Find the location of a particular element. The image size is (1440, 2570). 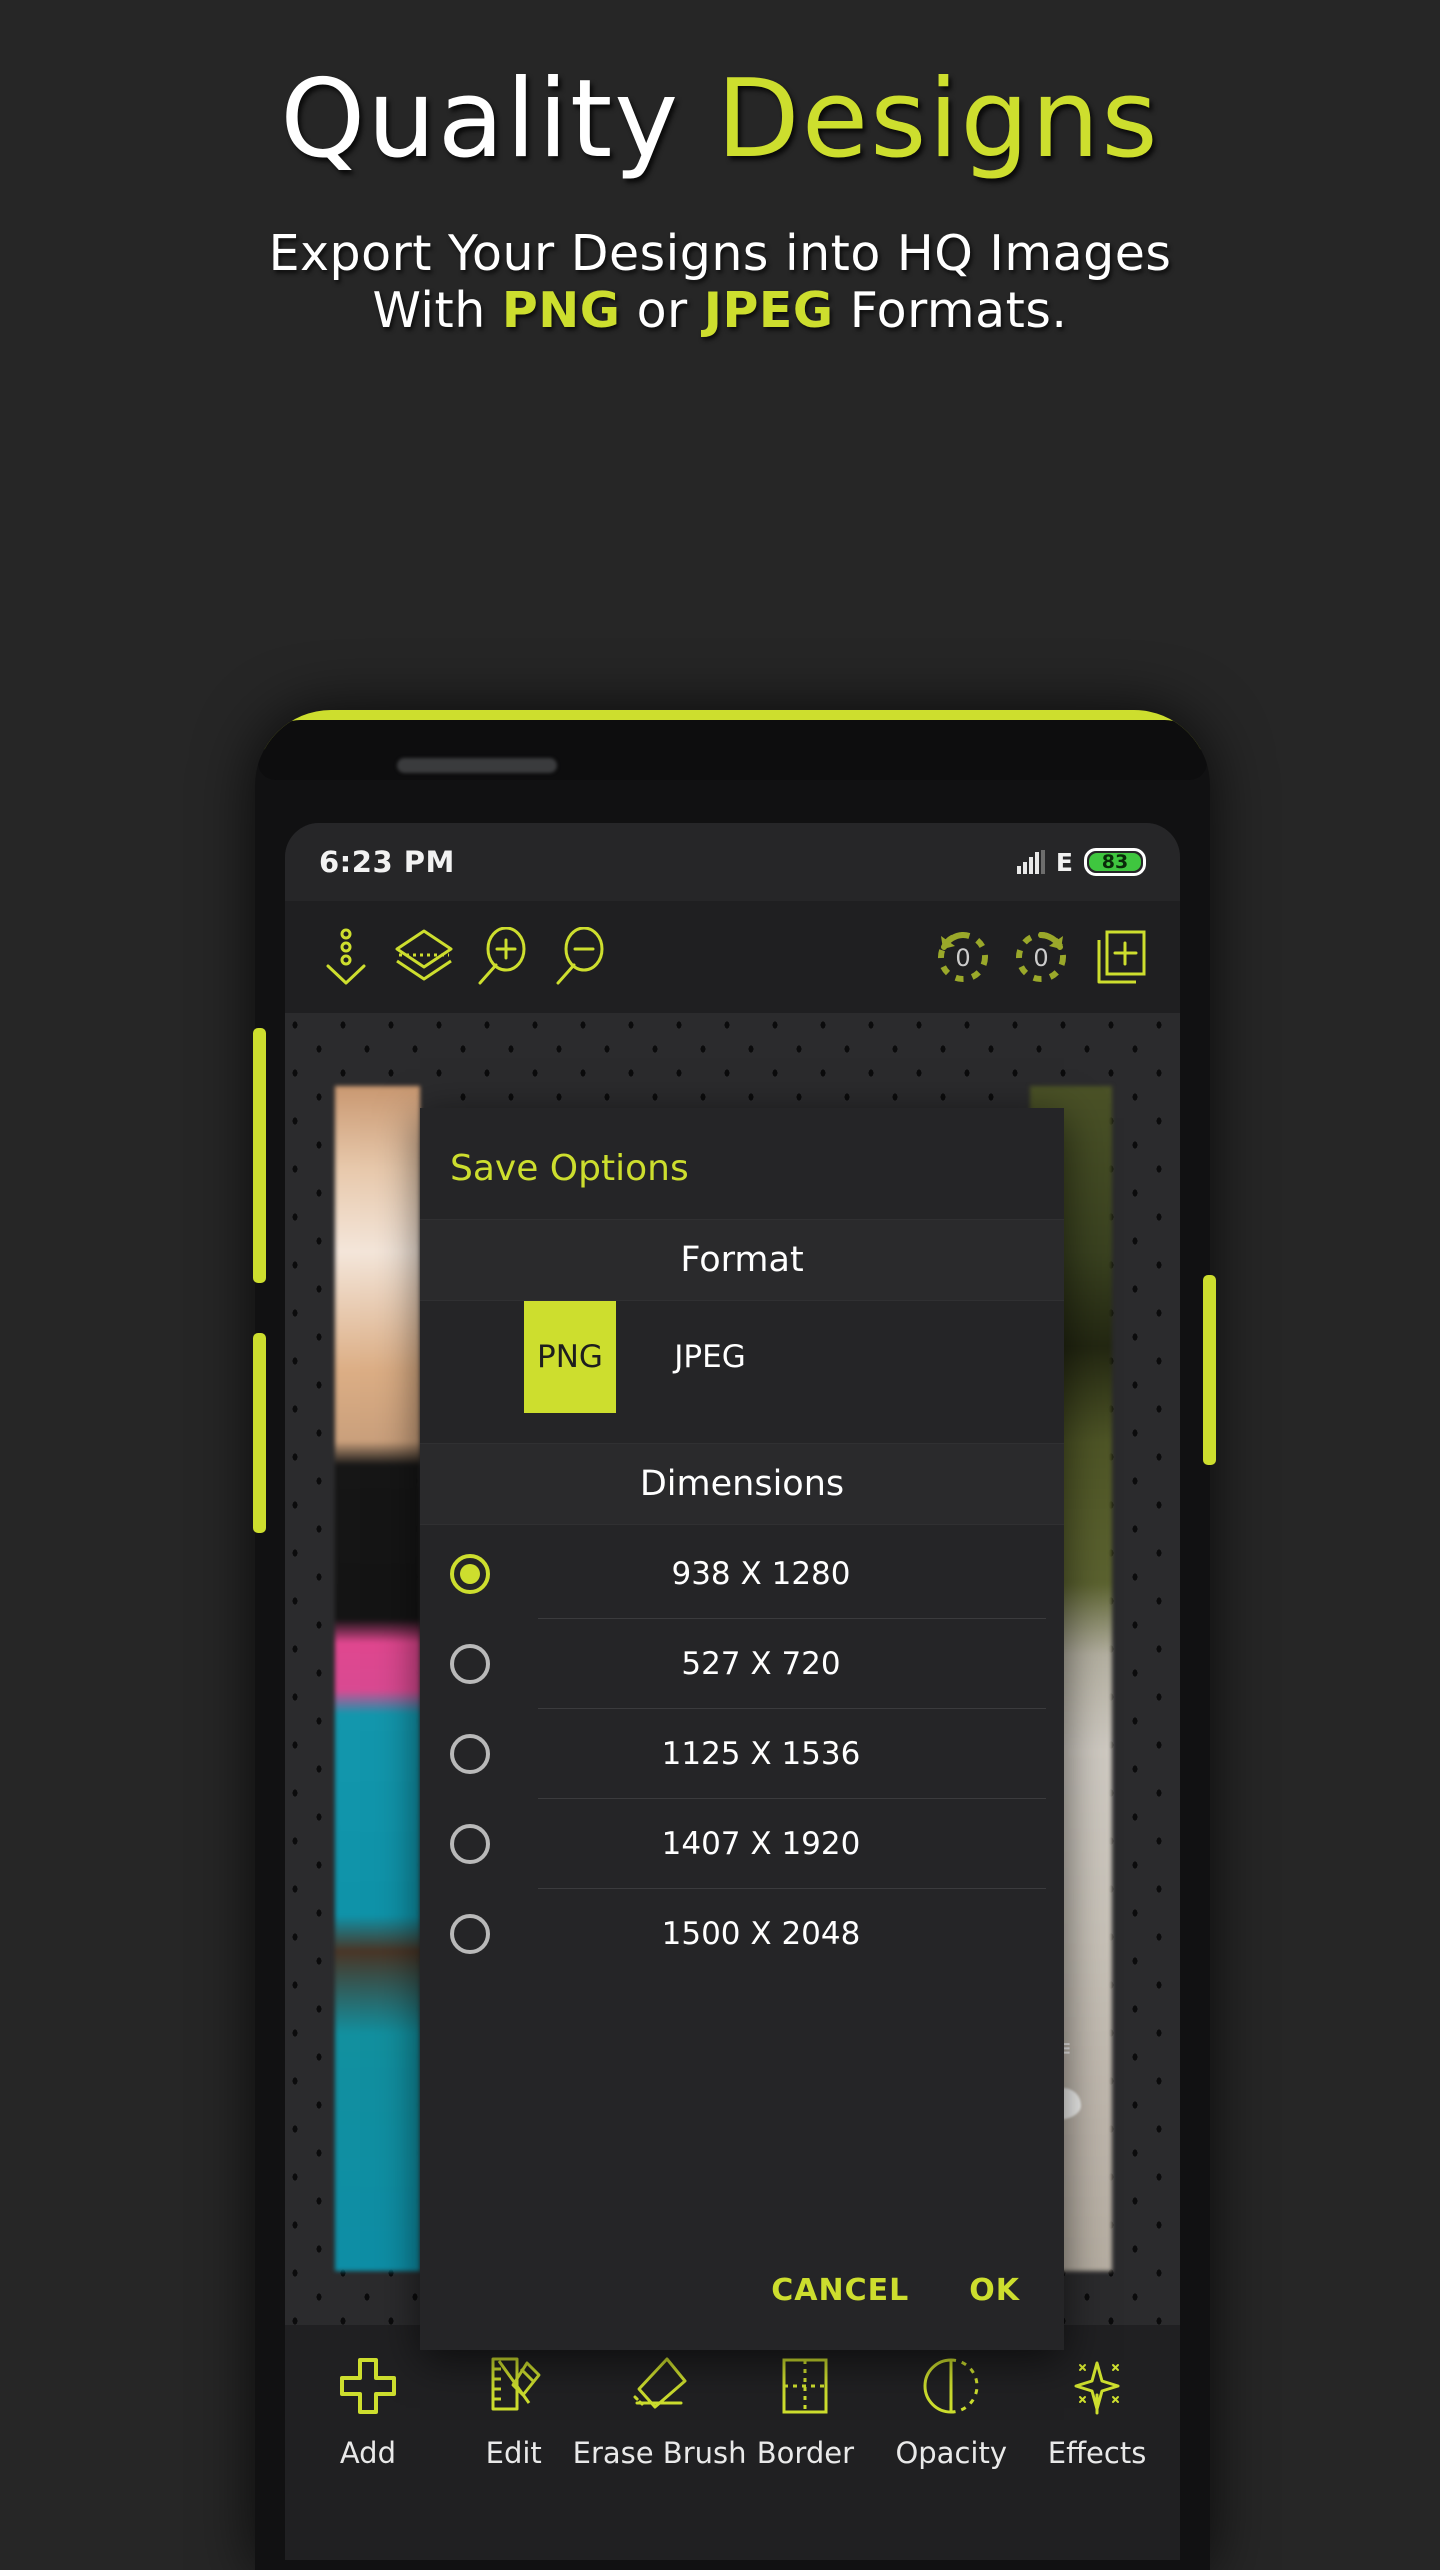

title-word-quality: Quality is located at coordinates (498, 119).